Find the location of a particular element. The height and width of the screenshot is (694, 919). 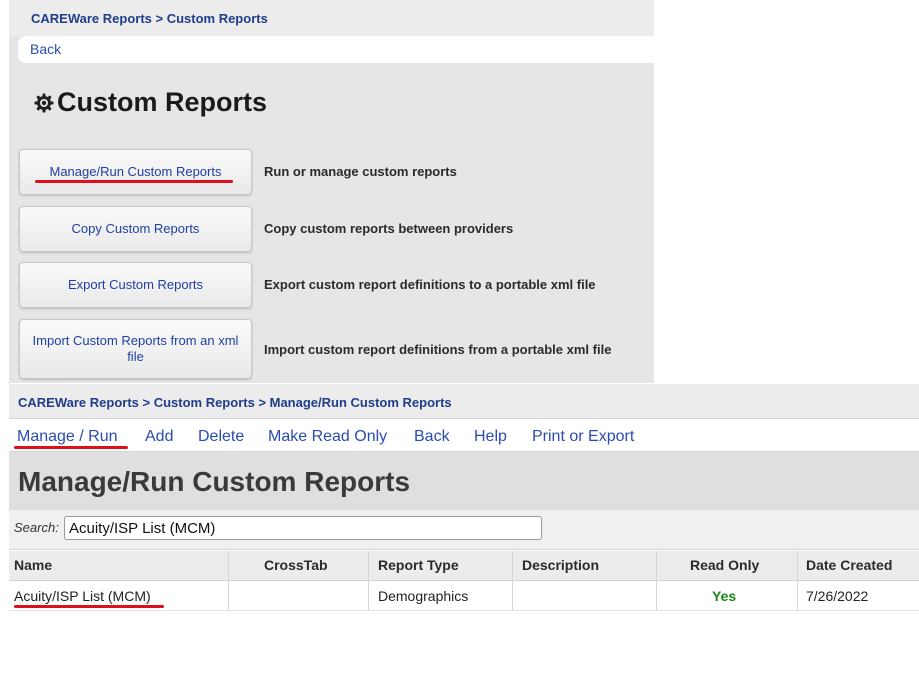

page-title: Custom Reports is located at coordinates (150, 102).